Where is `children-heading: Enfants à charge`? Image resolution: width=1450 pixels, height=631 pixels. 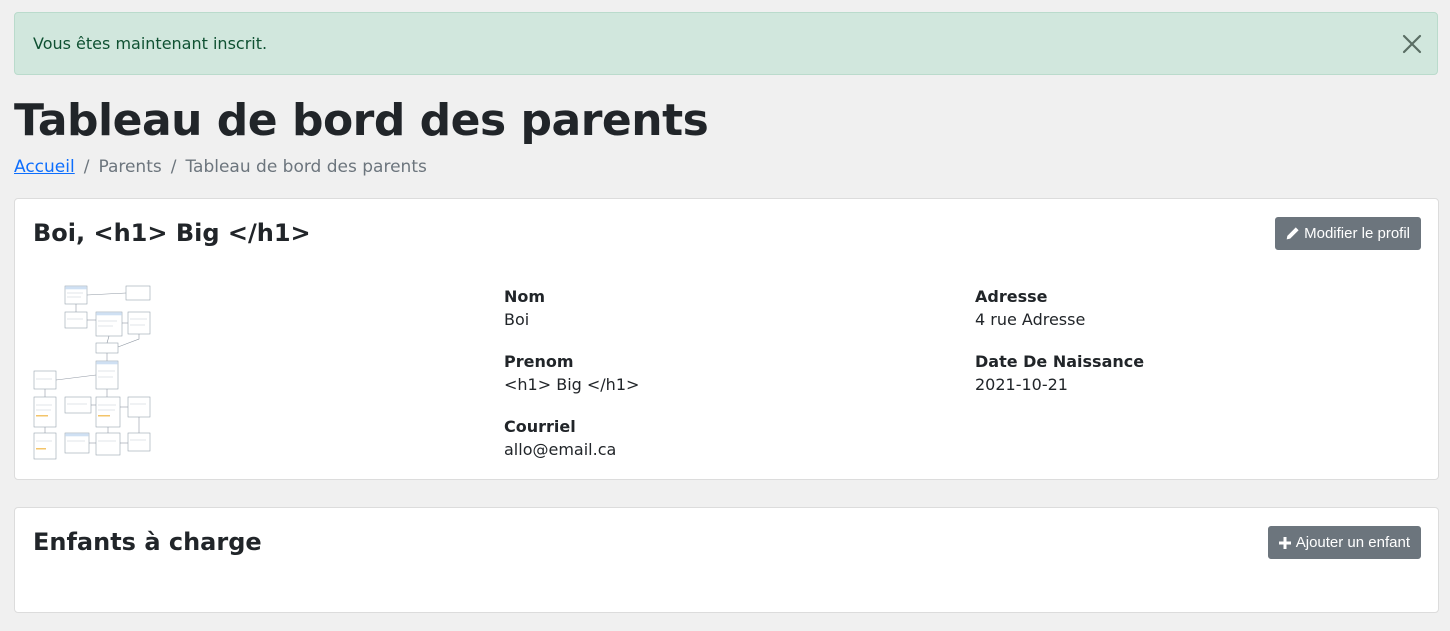
children-heading: Enfants à charge is located at coordinates (147, 542).